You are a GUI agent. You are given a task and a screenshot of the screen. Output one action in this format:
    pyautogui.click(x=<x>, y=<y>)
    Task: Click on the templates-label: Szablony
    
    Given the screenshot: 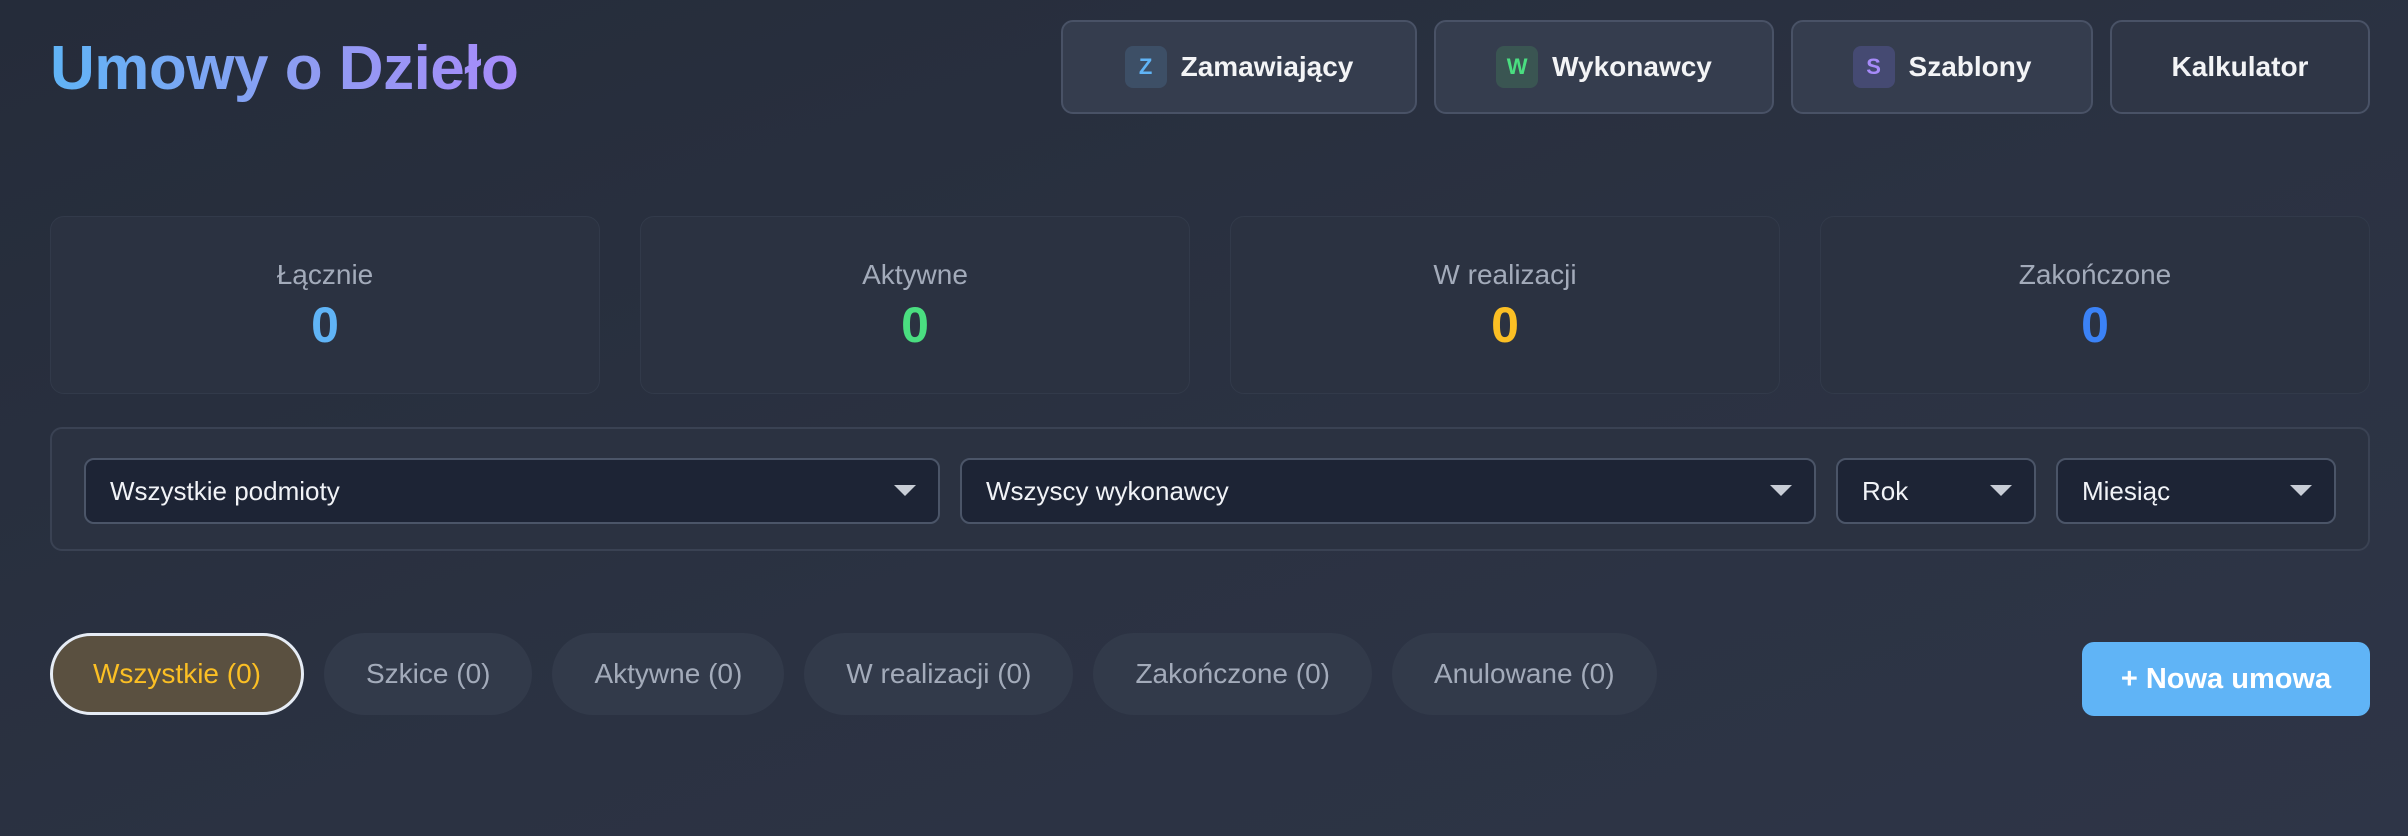 What is the action you would take?
    pyautogui.click(x=1970, y=66)
    